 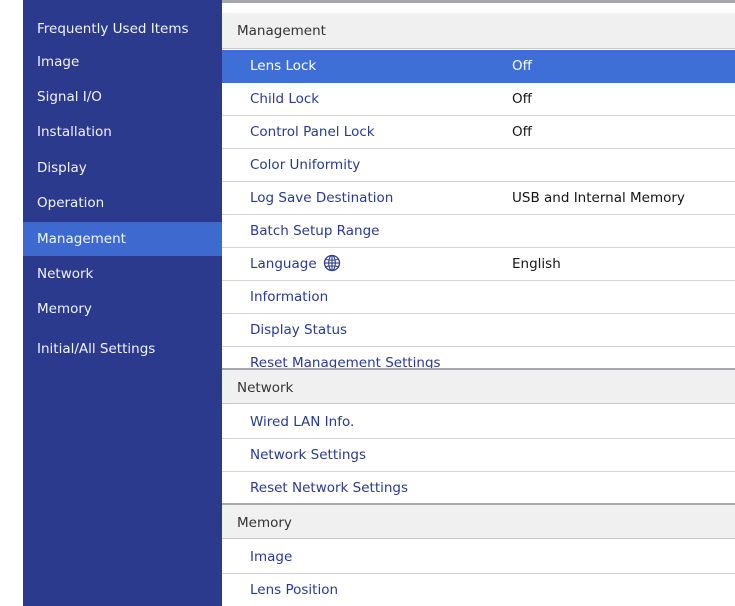 What do you see at coordinates (283, 66) in the screenshot?
I see `menu-row-label: Lens Lock` at bounding box center [283, 66].